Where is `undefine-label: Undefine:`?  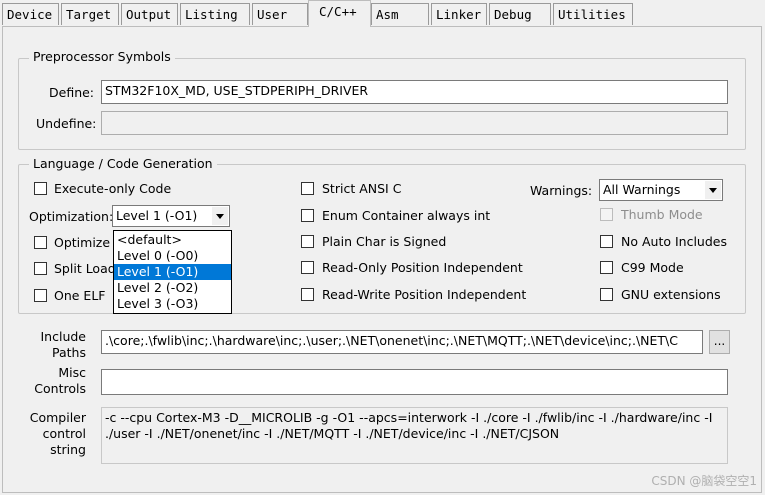 undefine-label: Undefine: is located at coordinates (66, 123).